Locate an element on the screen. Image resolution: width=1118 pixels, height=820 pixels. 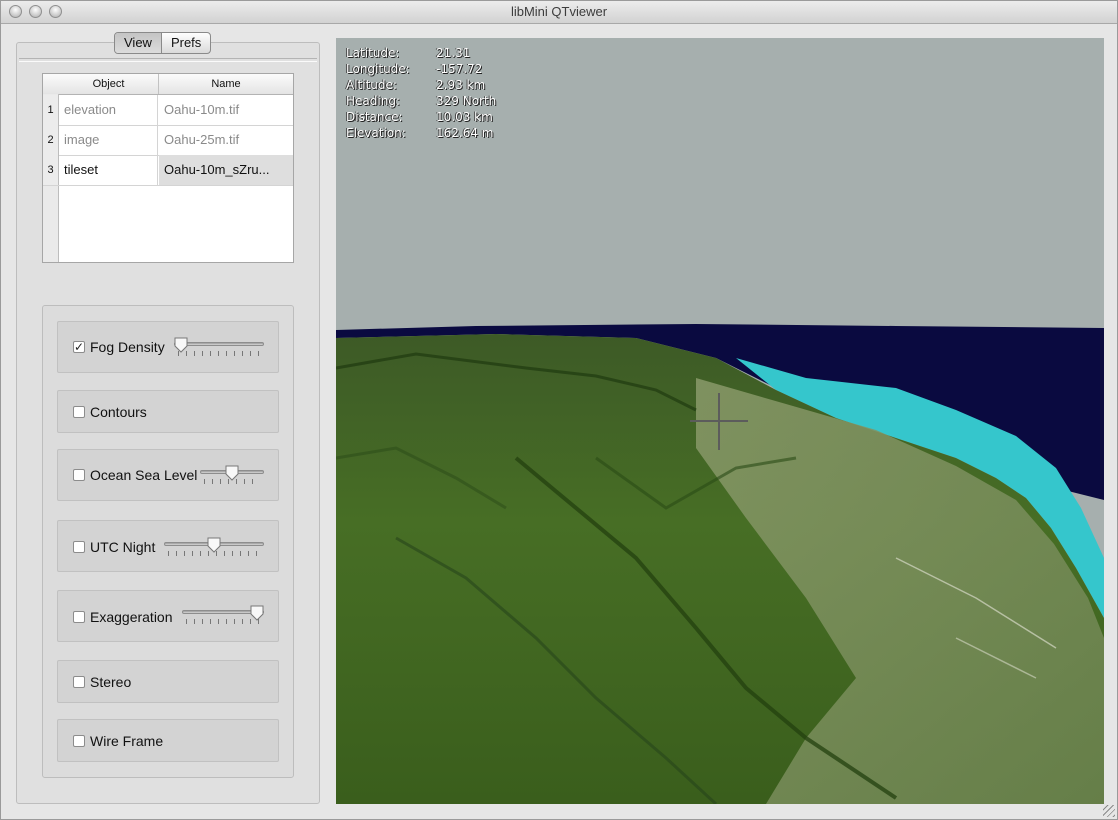
fog-density-label: Fog Density is located at coordinates (127, 347).